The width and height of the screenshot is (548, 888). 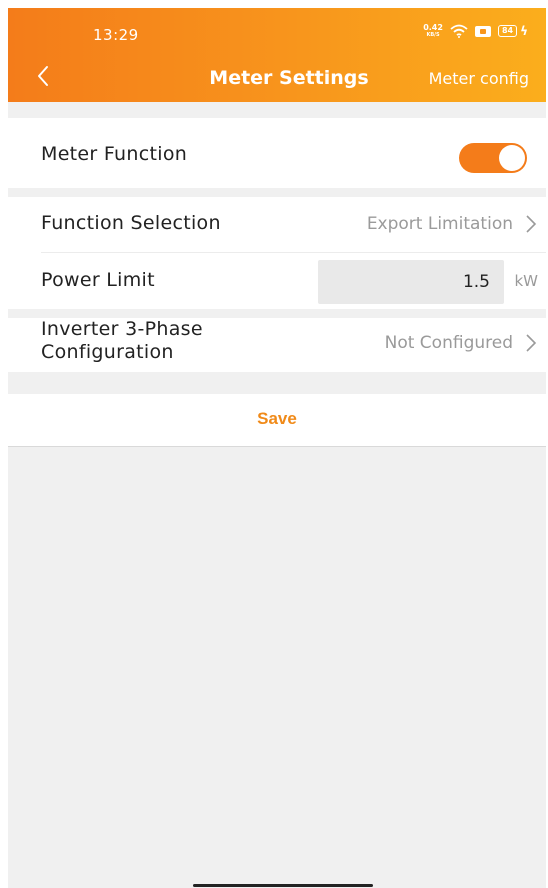 What do you see at coordinates (107, 352) in the screenshot?
I see `three-phase-label-line2: Configuration` at bounding box center [107, 352].